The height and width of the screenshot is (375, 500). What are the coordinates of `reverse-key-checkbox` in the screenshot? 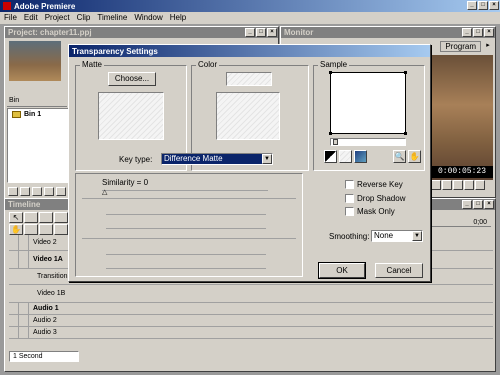 It's located at (349, 185).